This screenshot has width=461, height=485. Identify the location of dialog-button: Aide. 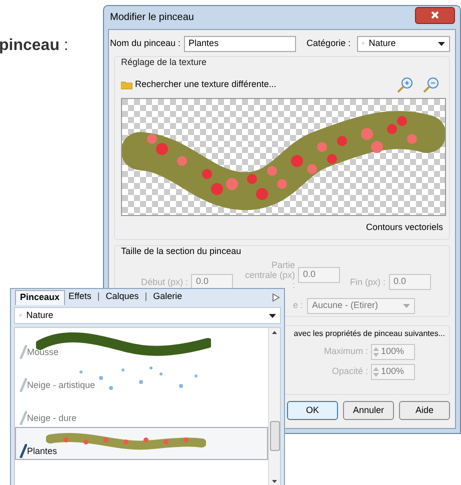
(424, 410).